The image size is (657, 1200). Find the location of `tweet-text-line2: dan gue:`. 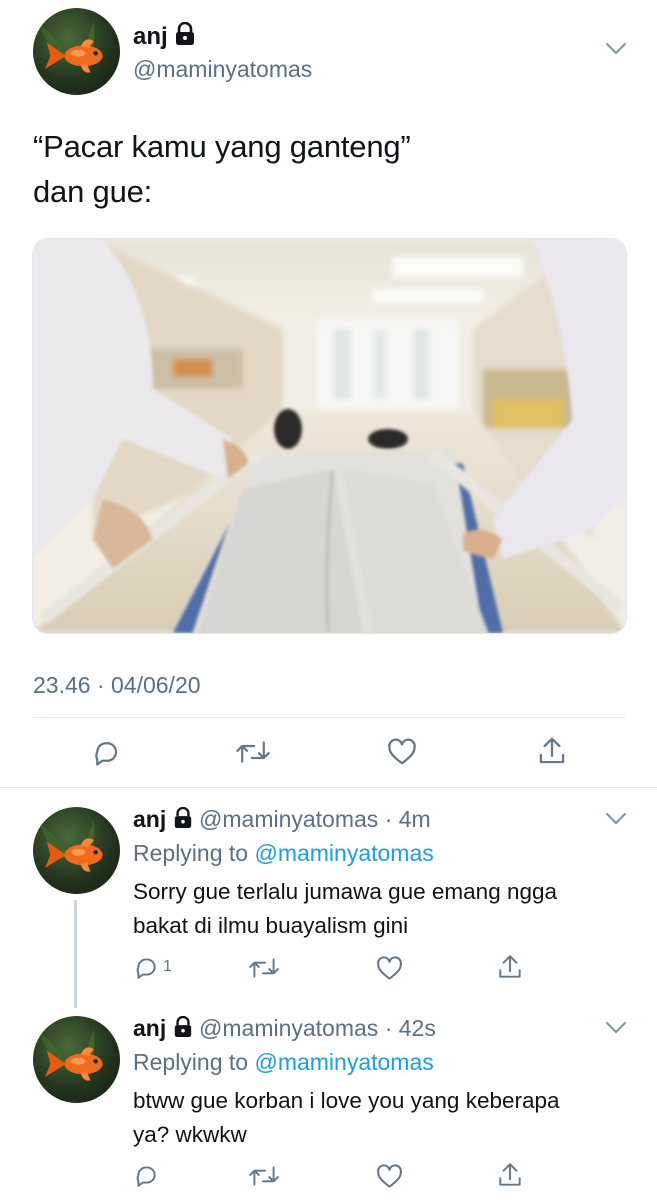

tweet-text-line2: dan gue: is located at coordinates (93, 191).